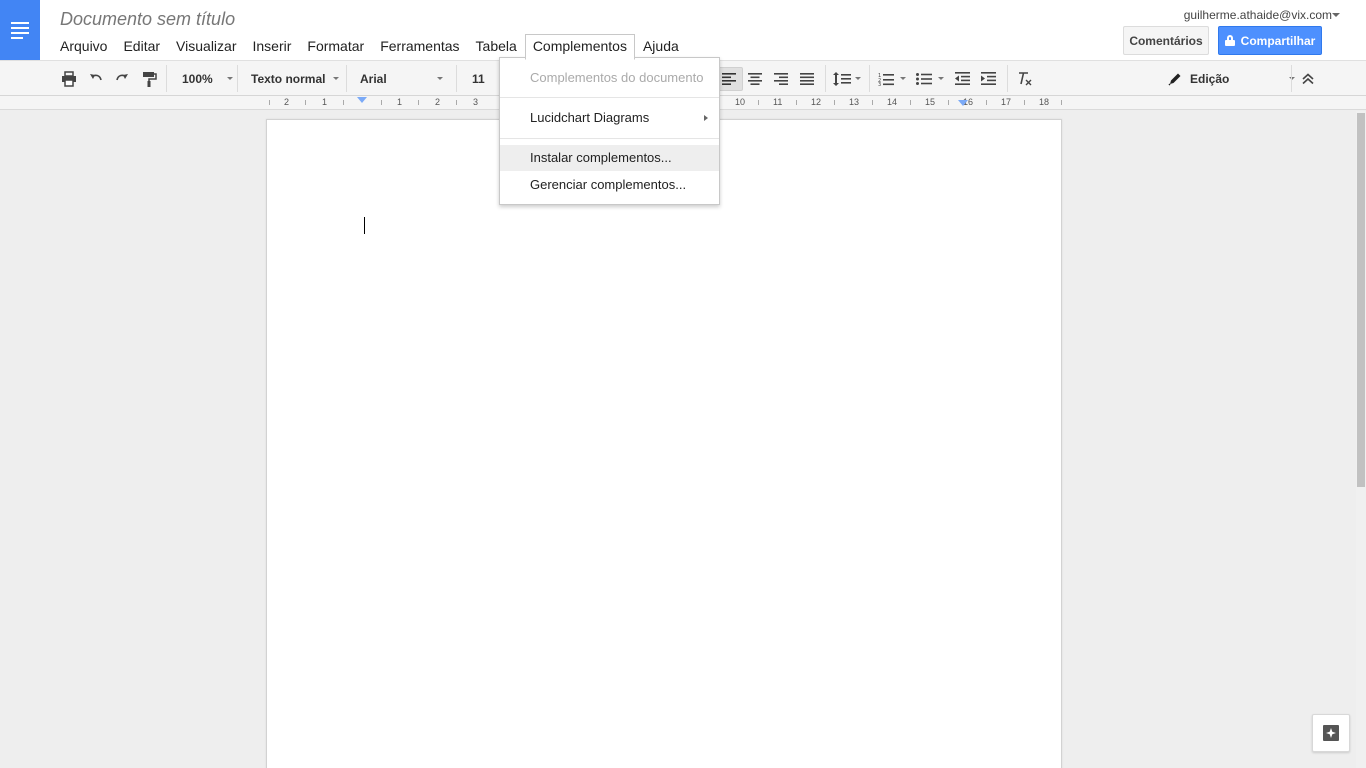 Image resolution: width=1366 pixels, height=768 pixels. Describe the element at coordinates (892, 78) in the screenshot. I see `numbered-list-icon: 123` at that location.